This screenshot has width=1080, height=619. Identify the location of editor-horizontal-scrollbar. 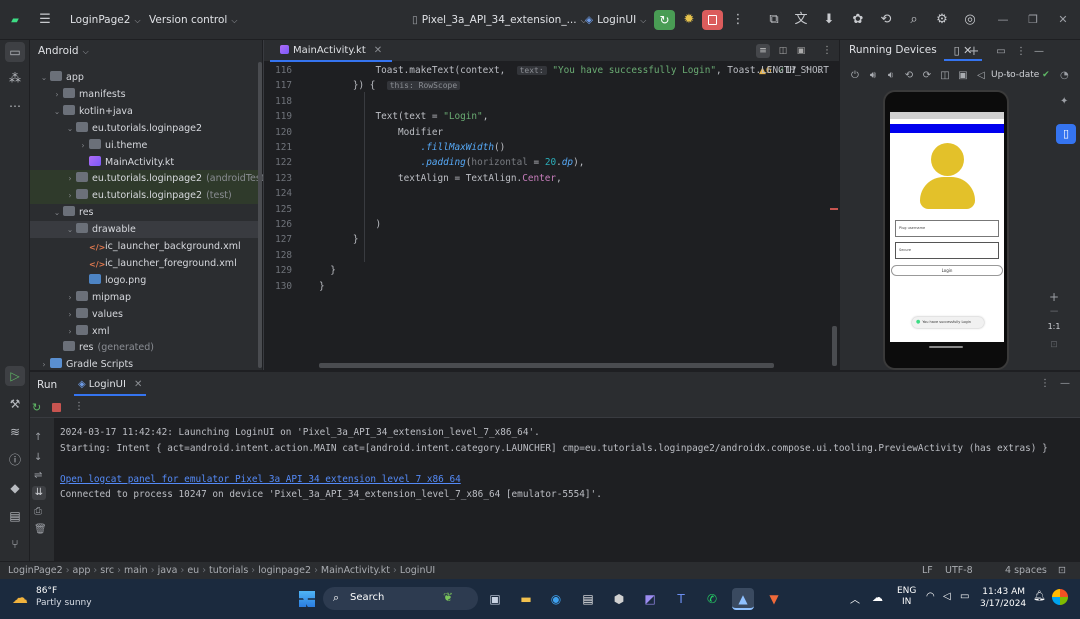
(546, 365).